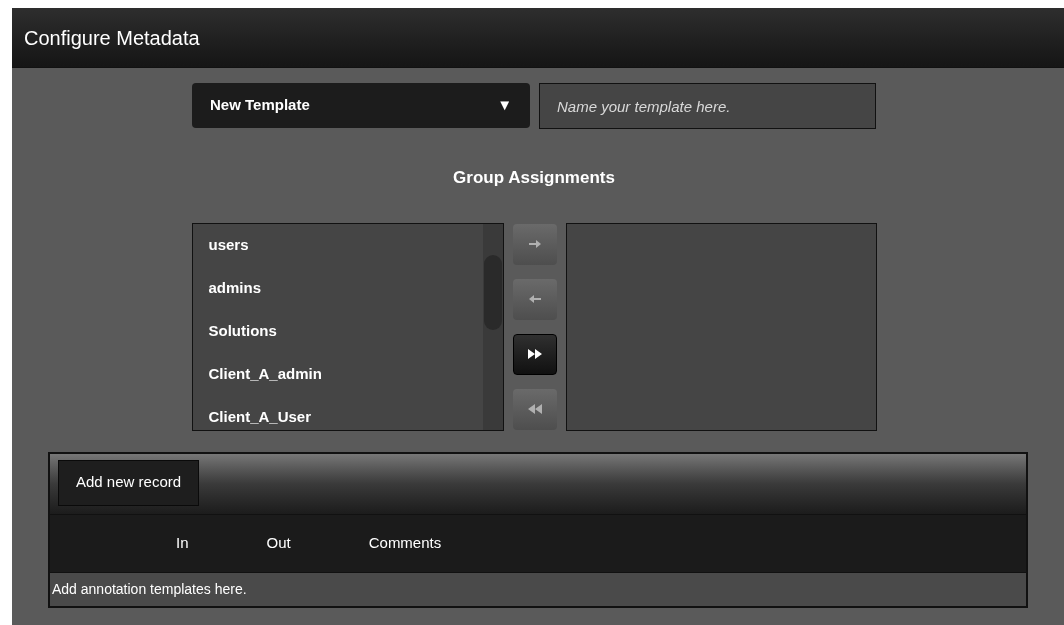 This screenshot has width=1064, height=625. I want to click on group-item: Client_A_User, so click(260, 416).